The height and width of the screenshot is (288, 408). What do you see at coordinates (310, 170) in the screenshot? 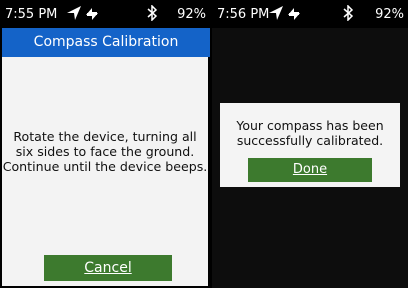
I see `done-button: Done` at bounding box center [310, 170].